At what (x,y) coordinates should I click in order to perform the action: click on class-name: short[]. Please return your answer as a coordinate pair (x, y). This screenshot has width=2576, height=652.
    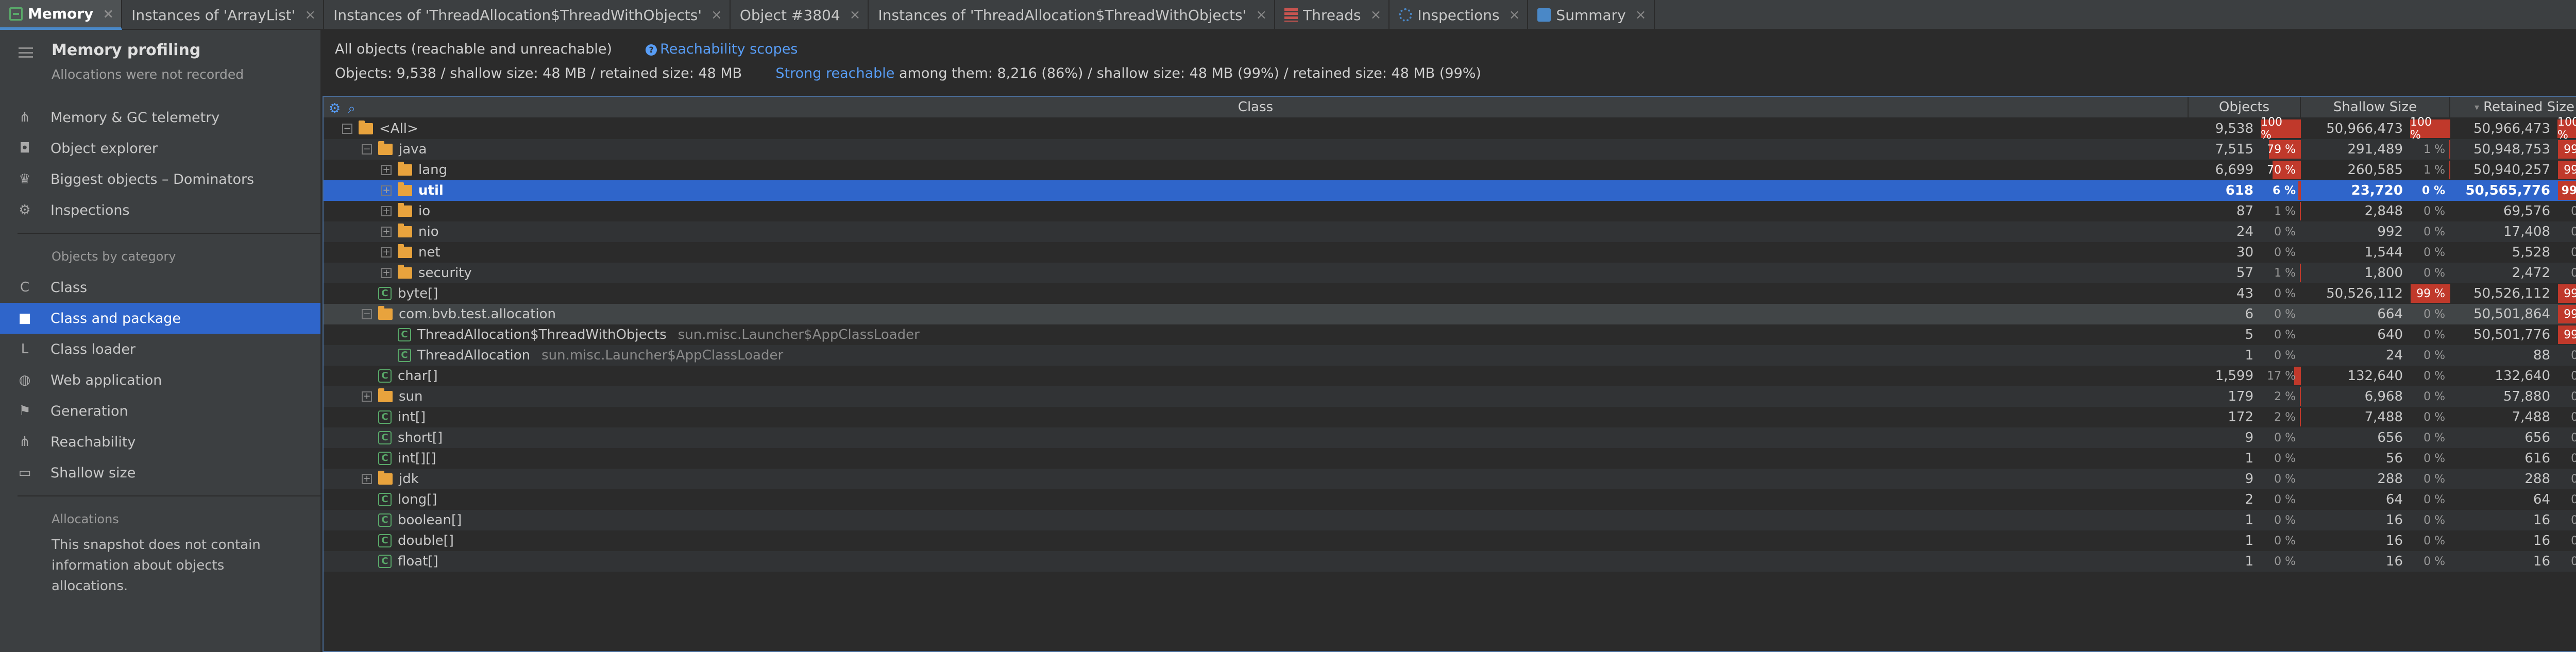
    Looking at the image, I should click on (420, 437).